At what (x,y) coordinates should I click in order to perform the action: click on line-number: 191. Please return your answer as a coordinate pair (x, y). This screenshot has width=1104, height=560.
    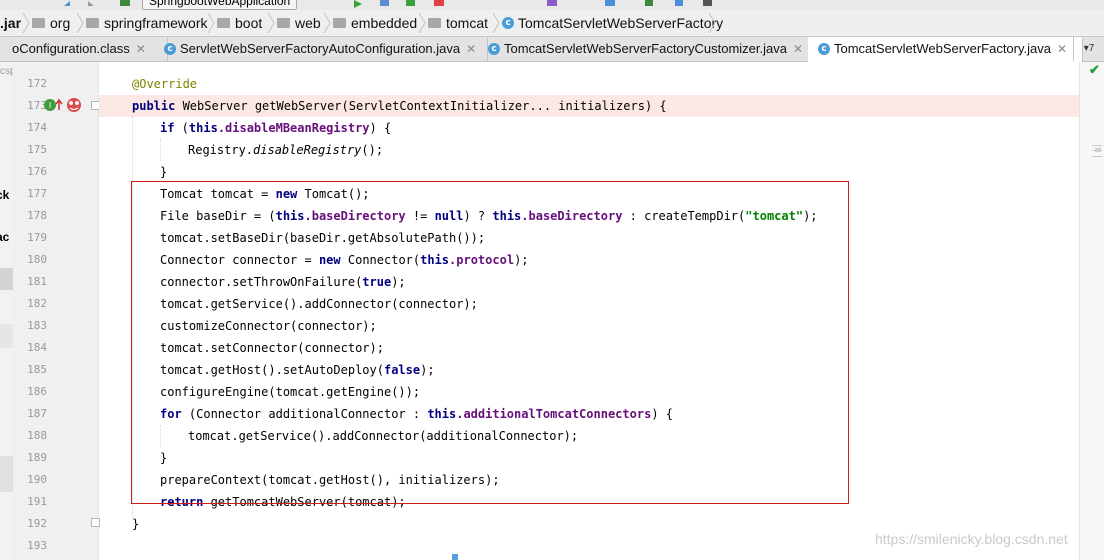
    Looking at the image, I should click on (37, 501).